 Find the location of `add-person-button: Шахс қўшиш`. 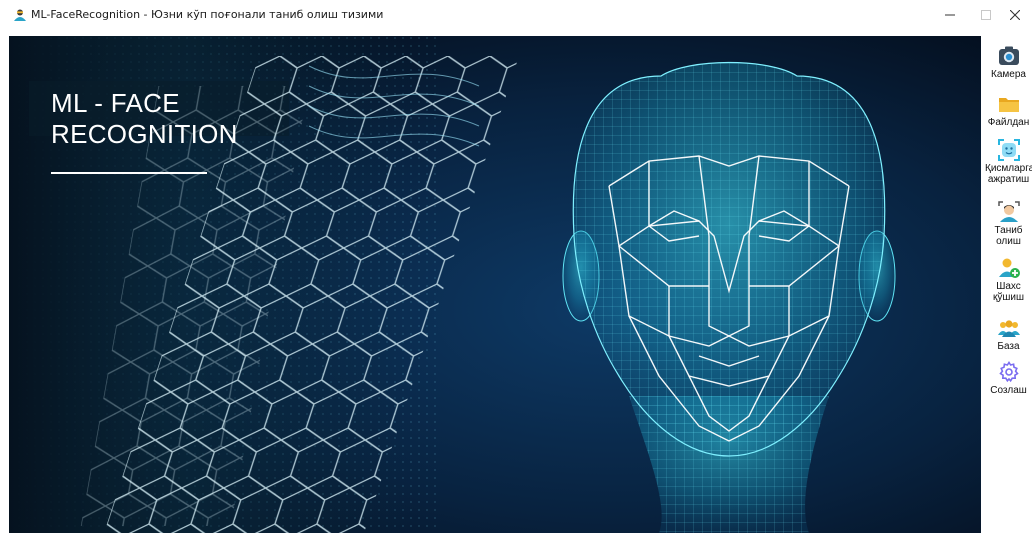

add-person-button: Шахс қўшиш is located at coordinates (1008, 279).